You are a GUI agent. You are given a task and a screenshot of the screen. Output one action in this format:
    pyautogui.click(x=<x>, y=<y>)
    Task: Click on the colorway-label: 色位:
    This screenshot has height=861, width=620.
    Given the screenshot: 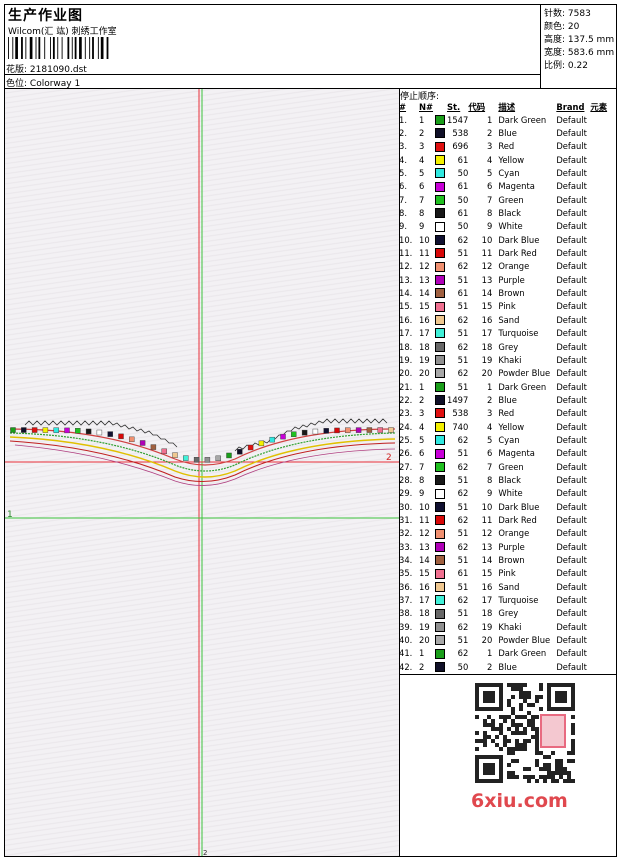 What is the action you would take?
    pyautogui.click(x=17, y=84)
    